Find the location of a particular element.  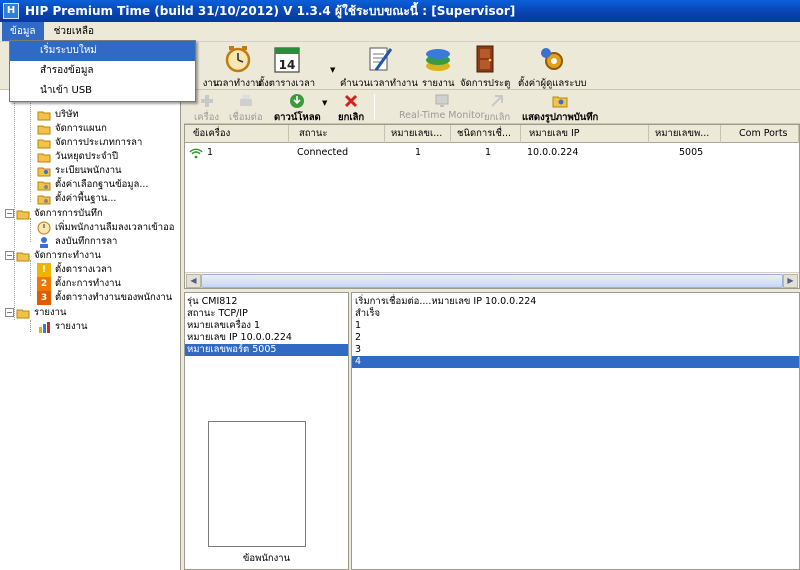

menu-data: ข้อมูล is located at coordinates (23, 31).